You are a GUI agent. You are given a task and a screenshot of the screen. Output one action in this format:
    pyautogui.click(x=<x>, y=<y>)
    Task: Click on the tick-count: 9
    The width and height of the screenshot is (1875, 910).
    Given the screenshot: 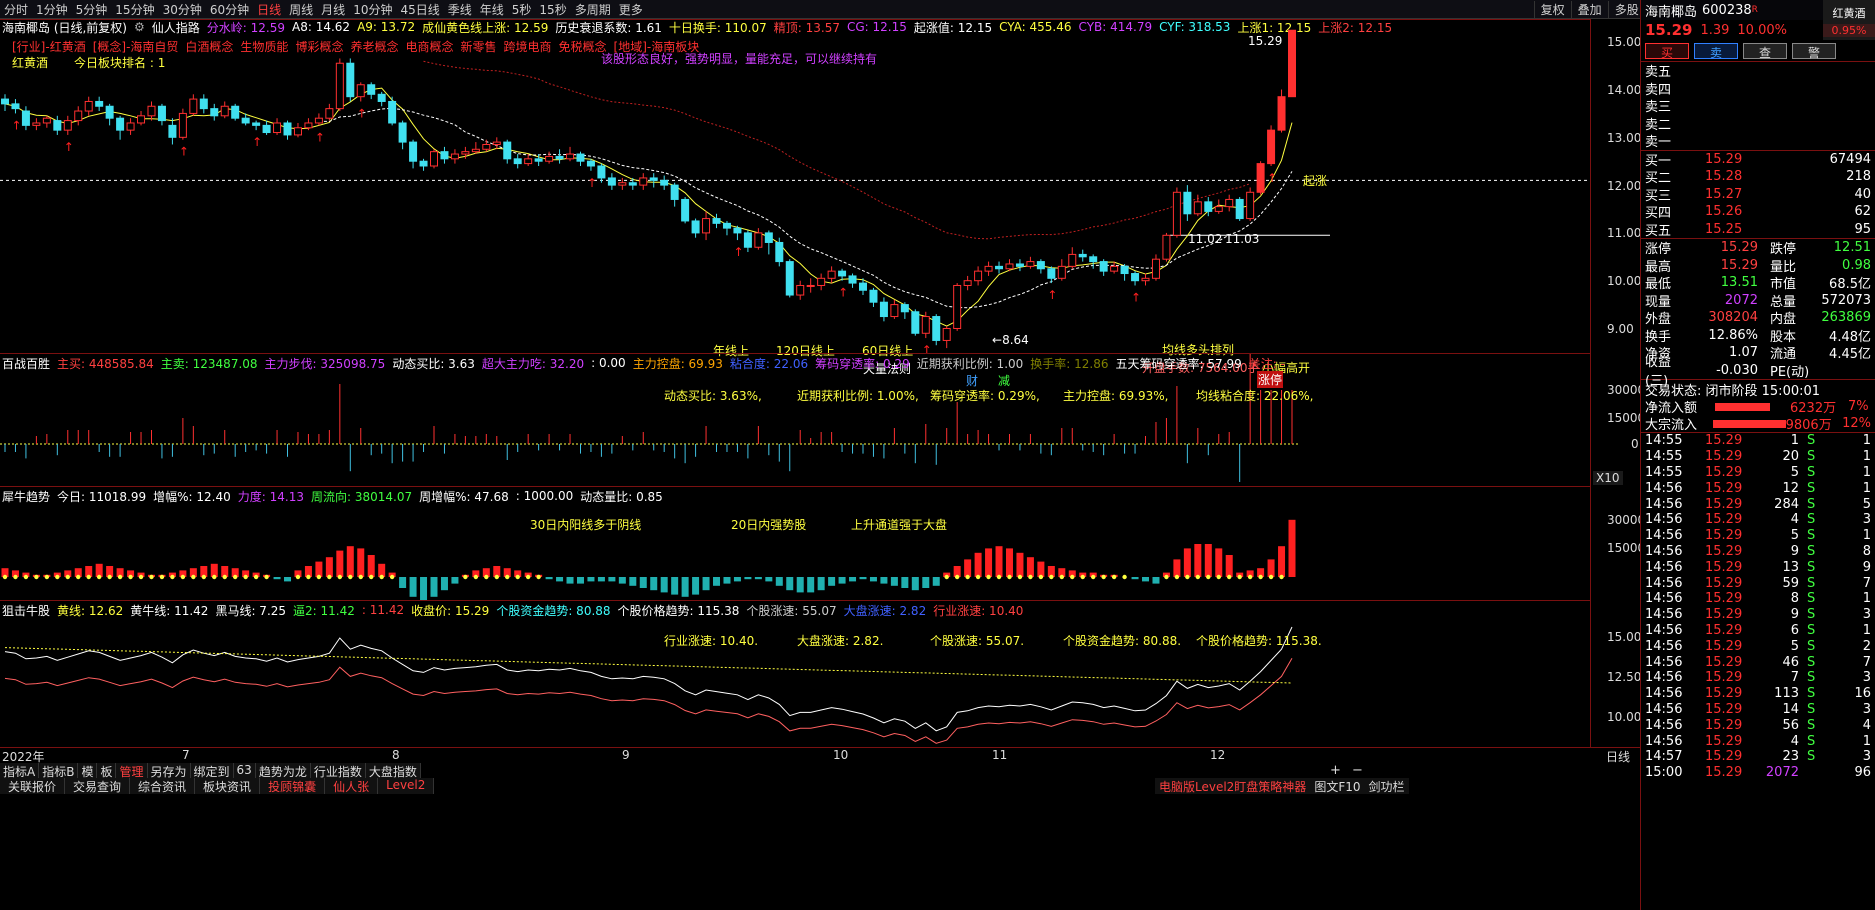 What is the action you would take?
    pyautogui.click(x=1866, y=567)
    